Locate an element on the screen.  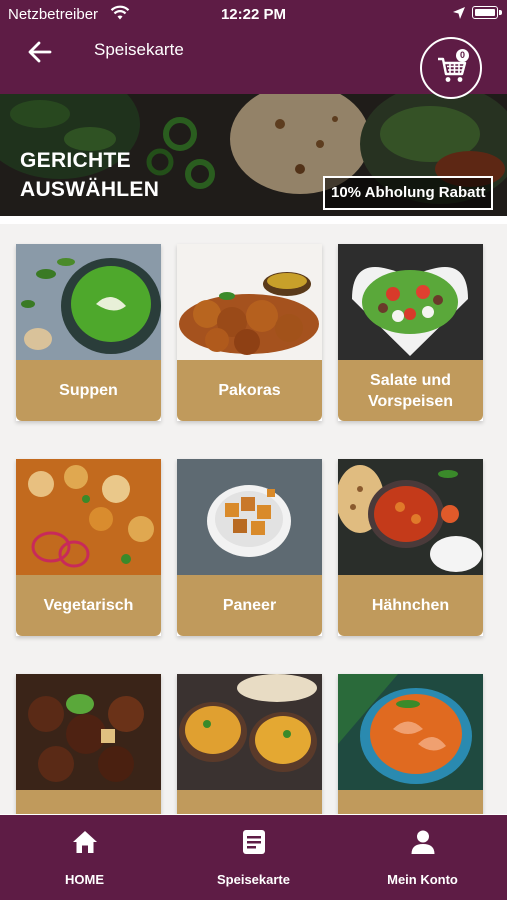
nav-speisekarte: Speisekarte is located at coordinates (253, 857).